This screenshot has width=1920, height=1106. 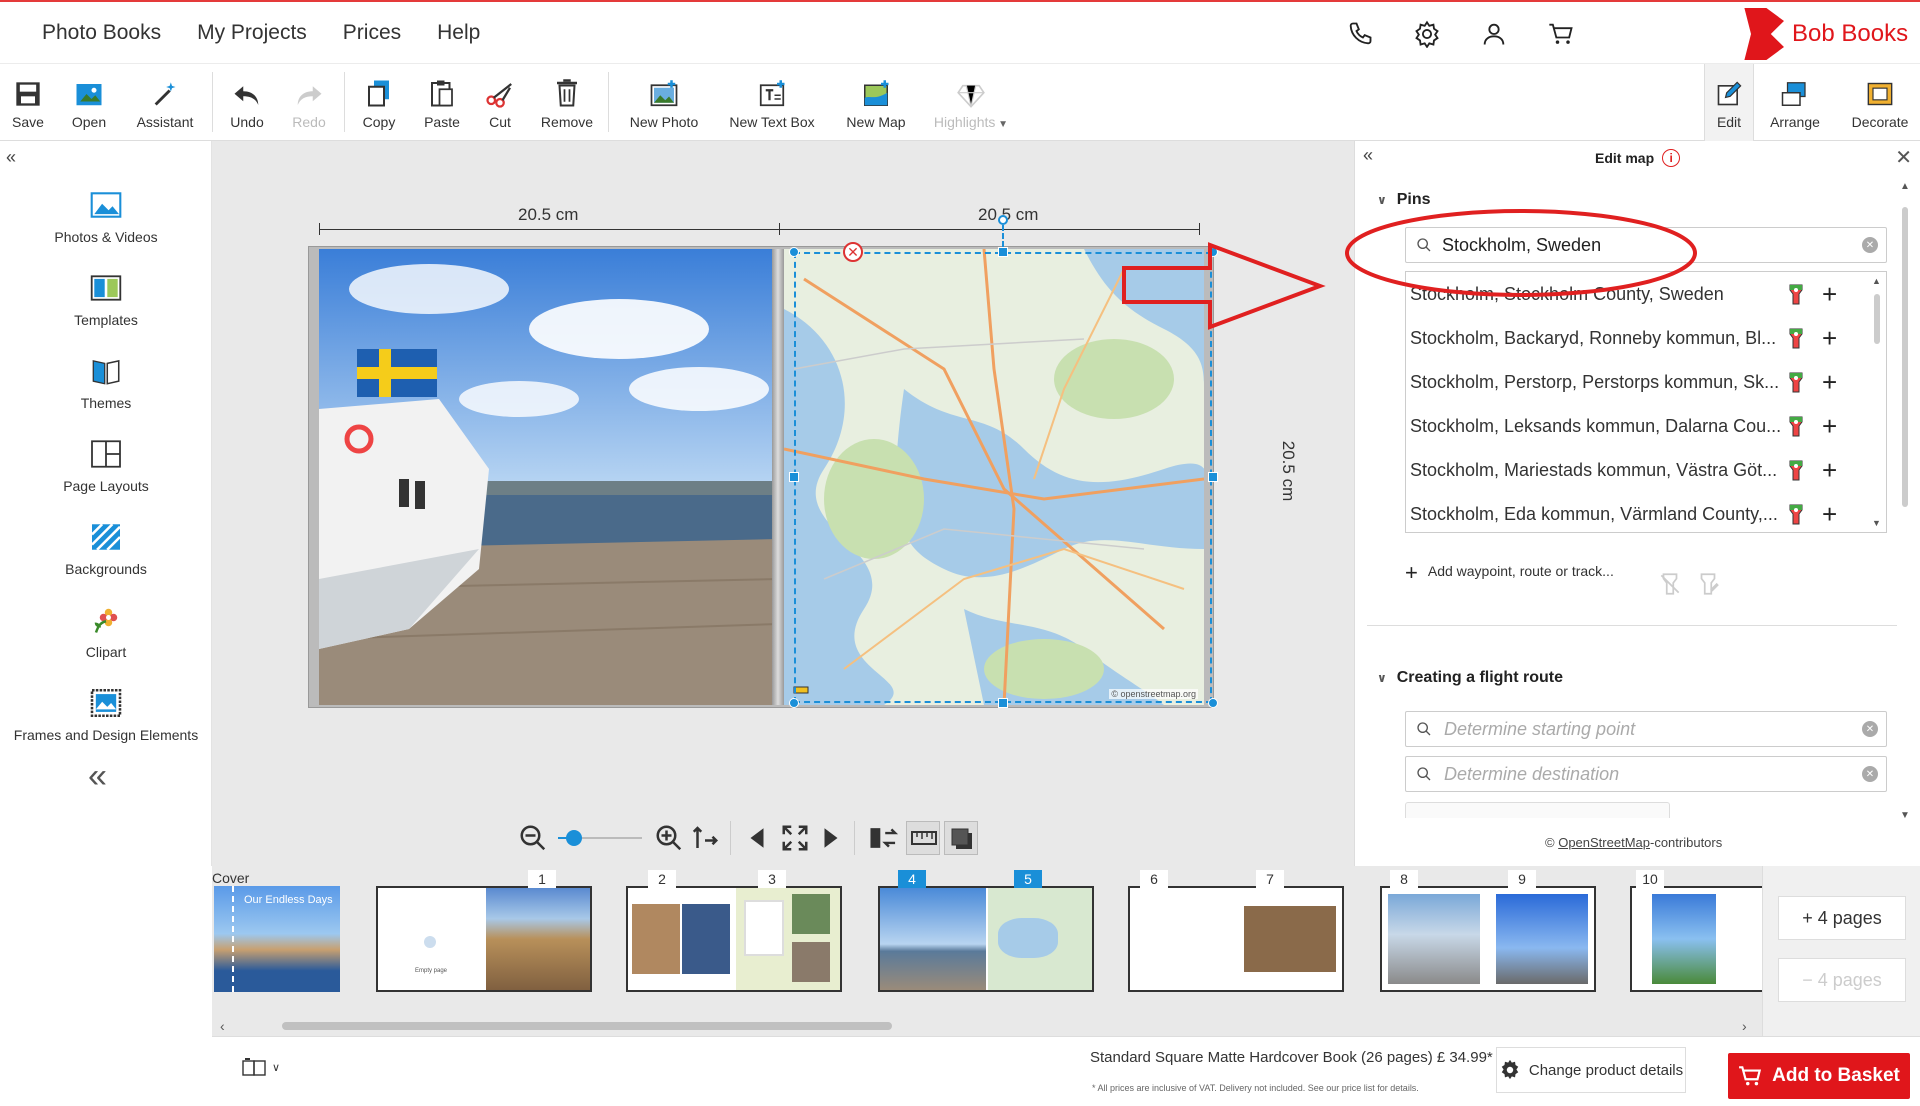 What do you see at coordinates (1368, 155) in the screenshot?
I see `collapse-panel-icon: «` at bounding box center [1368, 155].